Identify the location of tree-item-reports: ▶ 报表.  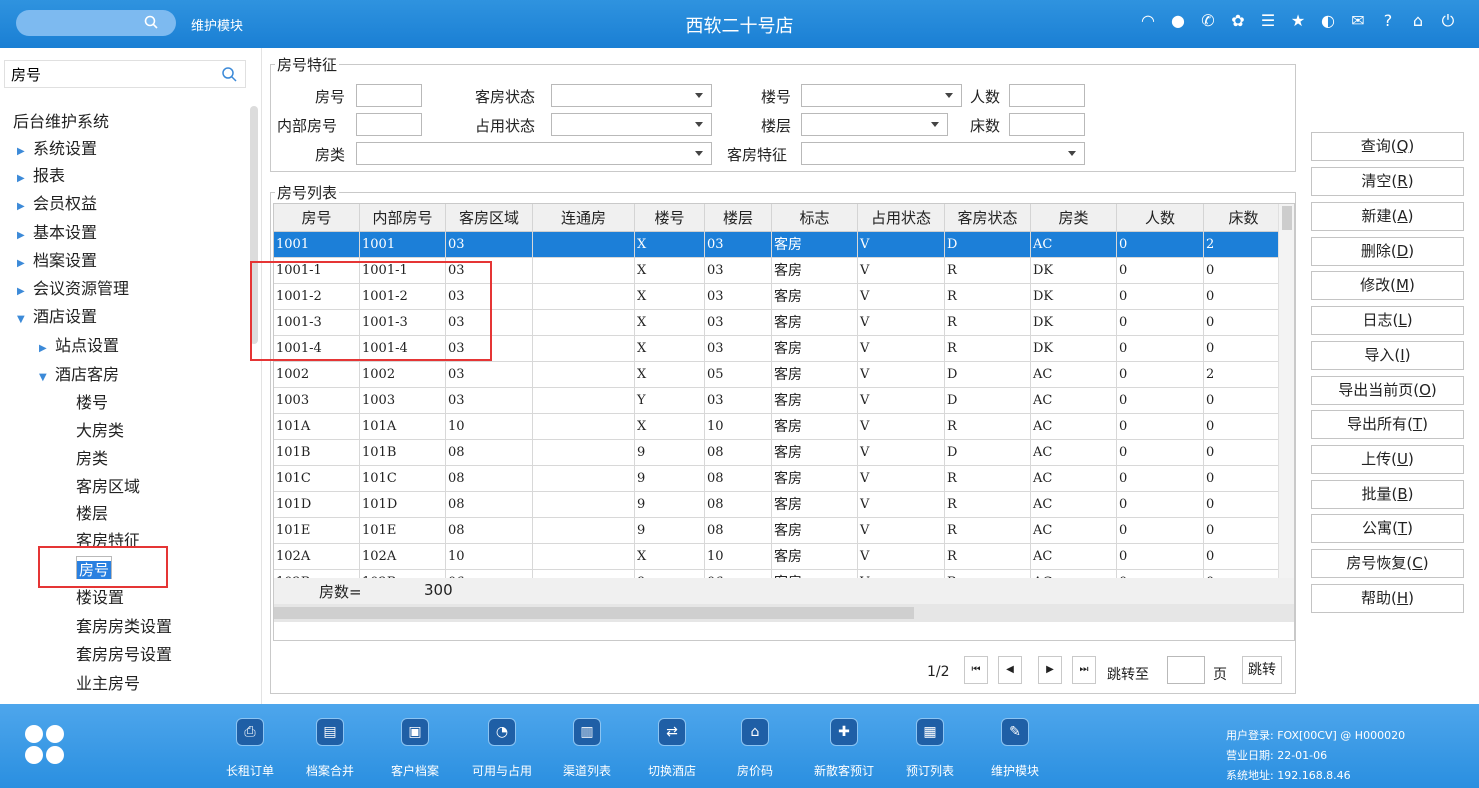
(41, 176).